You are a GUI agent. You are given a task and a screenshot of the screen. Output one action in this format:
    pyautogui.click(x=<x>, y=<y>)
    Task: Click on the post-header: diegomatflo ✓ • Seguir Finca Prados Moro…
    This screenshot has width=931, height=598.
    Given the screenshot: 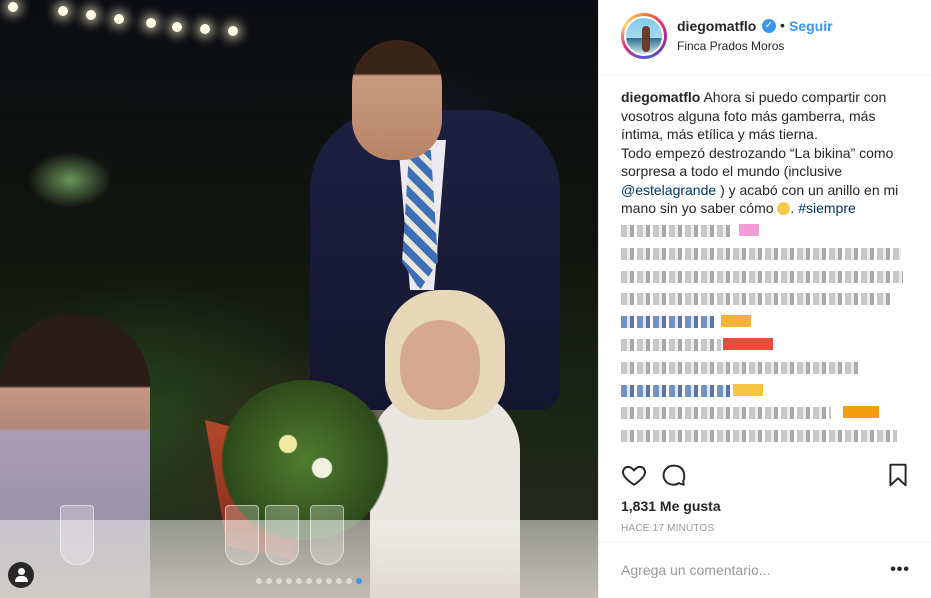 What is the action you would take?
    pyautogui.click(x=765, y=38)
    